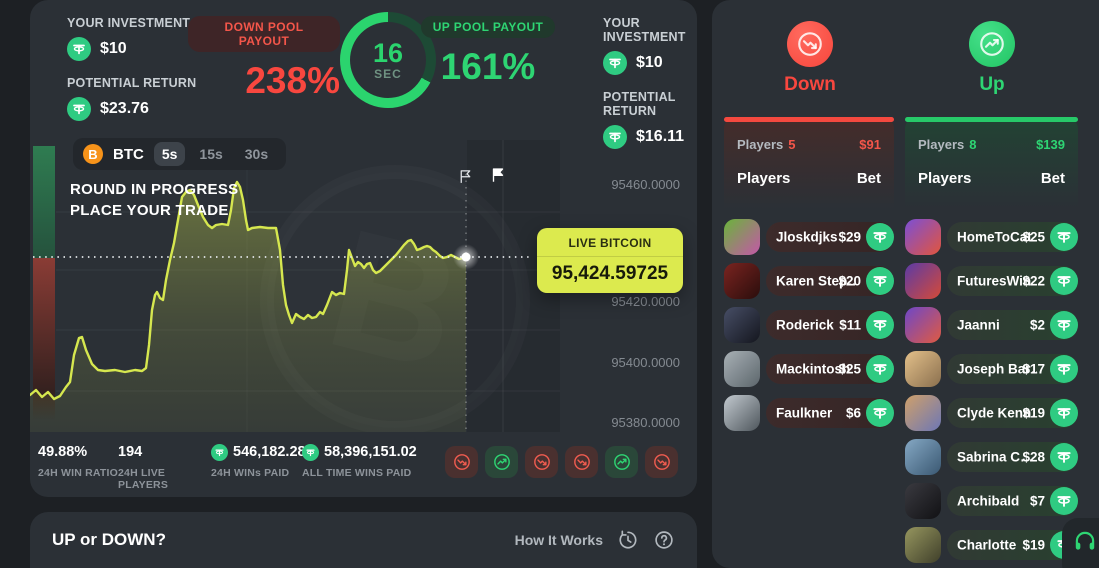  I want to click on player-bet: $11, so click(850, 325).